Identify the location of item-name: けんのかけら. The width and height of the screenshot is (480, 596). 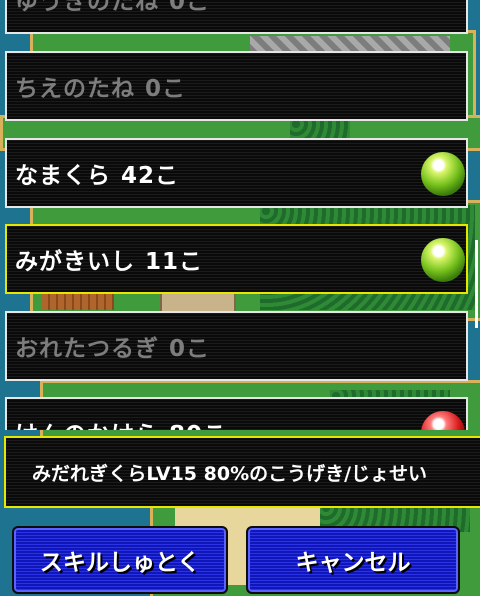
(87, 422).